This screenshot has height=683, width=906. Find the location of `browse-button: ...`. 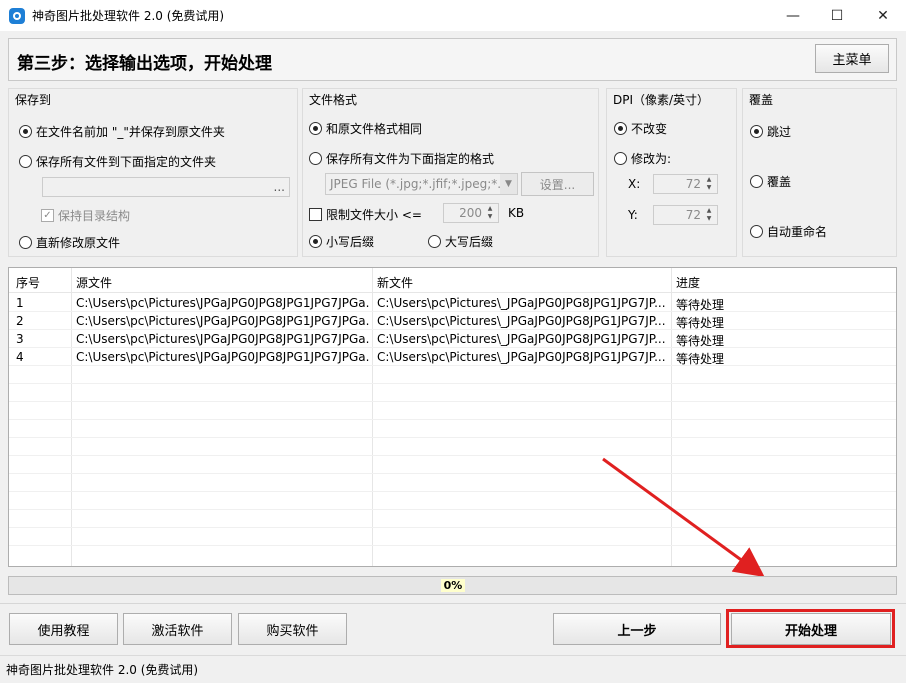

browse-button: ... is located at coordinates (279, 187).